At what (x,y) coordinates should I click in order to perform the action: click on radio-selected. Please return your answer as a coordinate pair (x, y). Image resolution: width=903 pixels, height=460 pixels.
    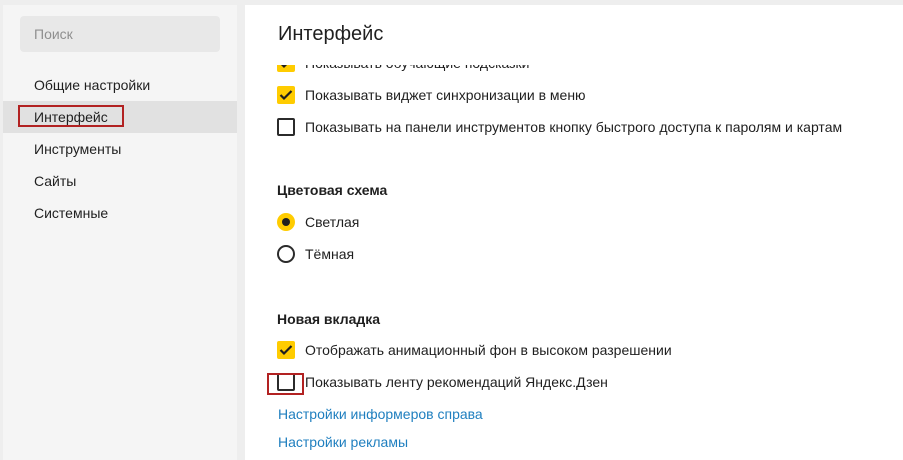
    Looking at the image, I should click on (286, 222).